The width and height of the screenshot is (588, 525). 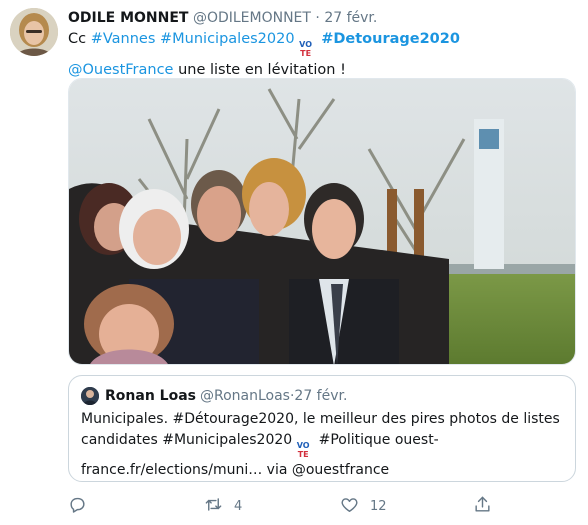 I want to click on author-name: ODILE MONNET, so click(x=128, y=18).